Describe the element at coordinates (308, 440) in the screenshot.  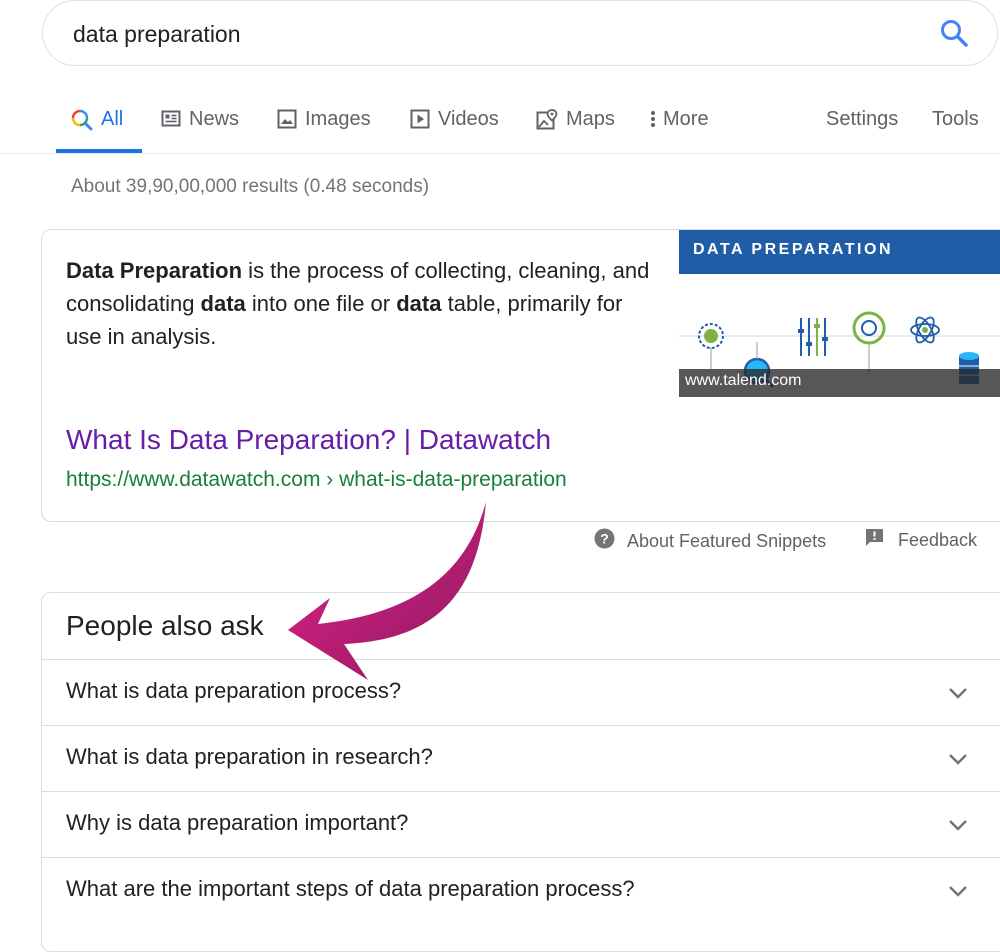
I see `result-title-link: What Is Data Preparation? | Datawatch` at that location.